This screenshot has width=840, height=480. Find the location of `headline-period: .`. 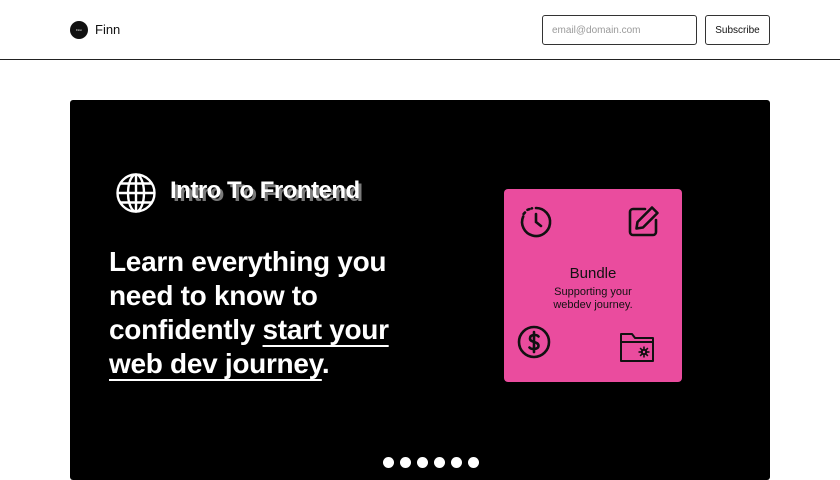

headline-period: . is located at coordinates (325, 363).